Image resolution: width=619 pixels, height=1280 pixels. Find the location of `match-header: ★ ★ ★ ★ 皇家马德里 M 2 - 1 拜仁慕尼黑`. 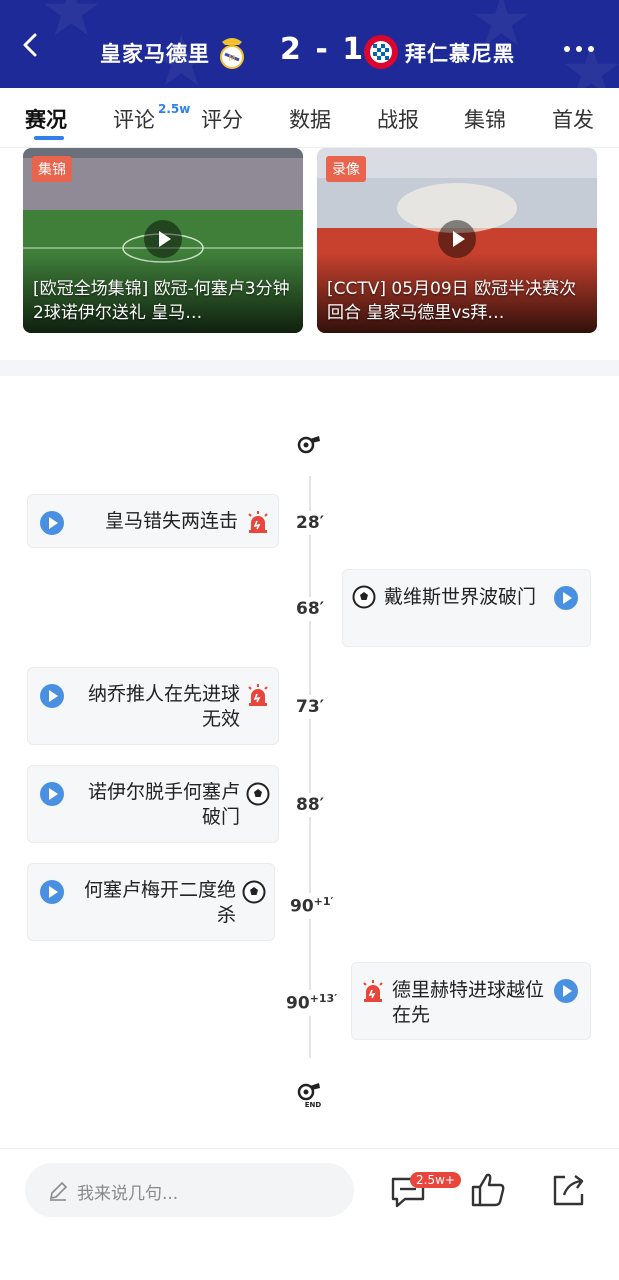

match-header: ★ ★ ★ ★ 皇家马德里 M 2 - 1 拜仁慕尼黑 is located at coordinates (309, 44).